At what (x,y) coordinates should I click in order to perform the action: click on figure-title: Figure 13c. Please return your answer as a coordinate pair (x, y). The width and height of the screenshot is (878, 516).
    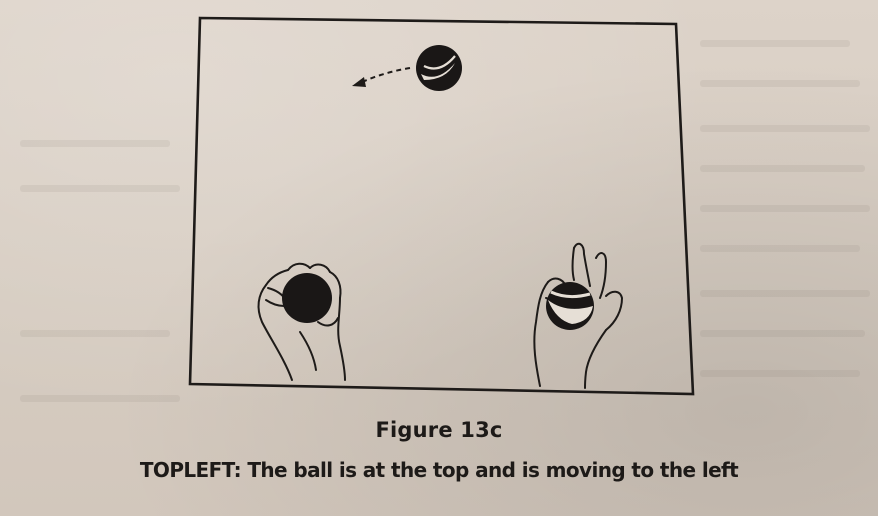
    Looking at the image, I should click on (439, 430).